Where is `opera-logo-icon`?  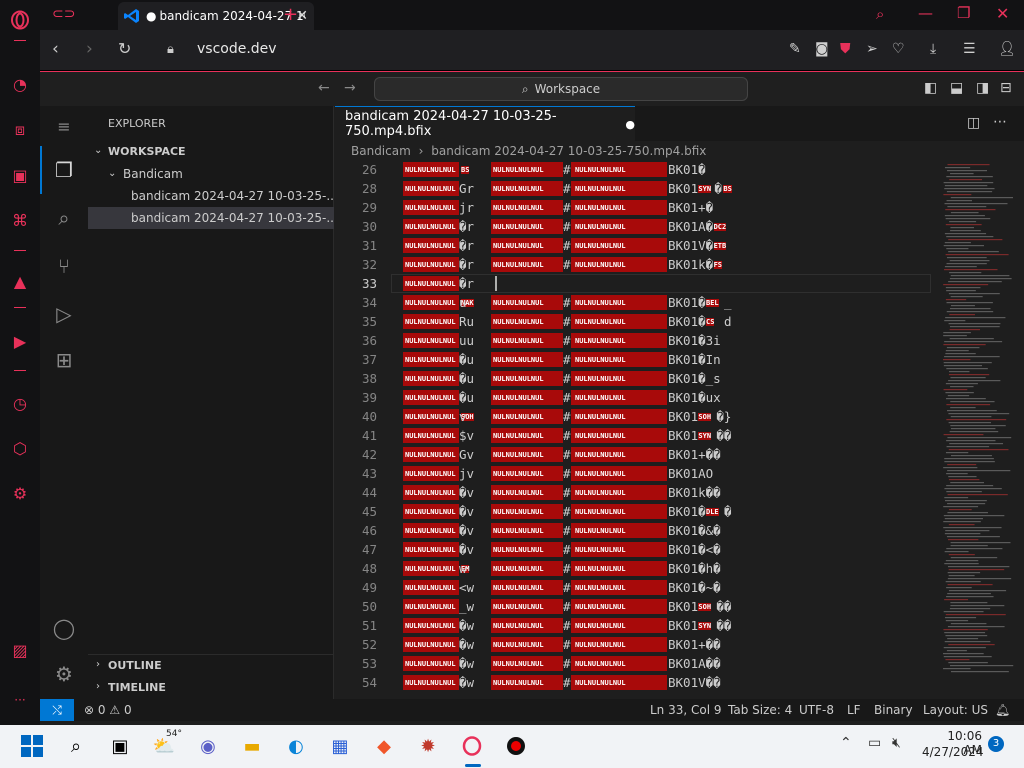 opera-logo-icon is located at coordinates (20, 20).